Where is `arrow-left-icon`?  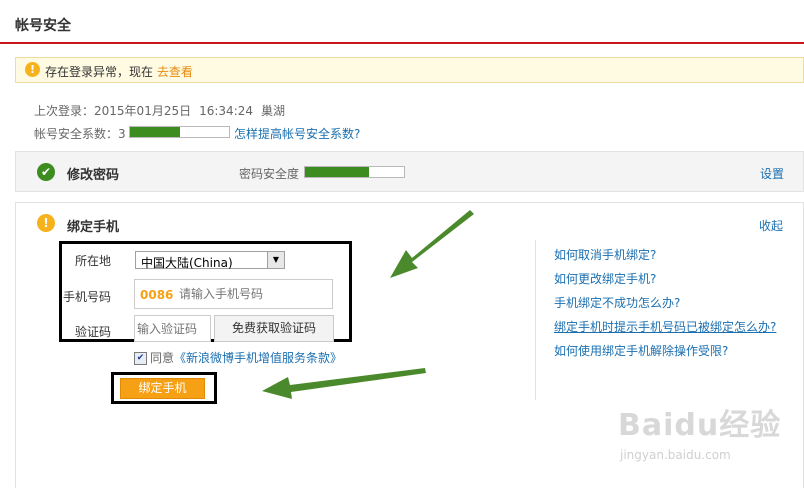 arrow-left-icon is located at coordinates (344, 383).